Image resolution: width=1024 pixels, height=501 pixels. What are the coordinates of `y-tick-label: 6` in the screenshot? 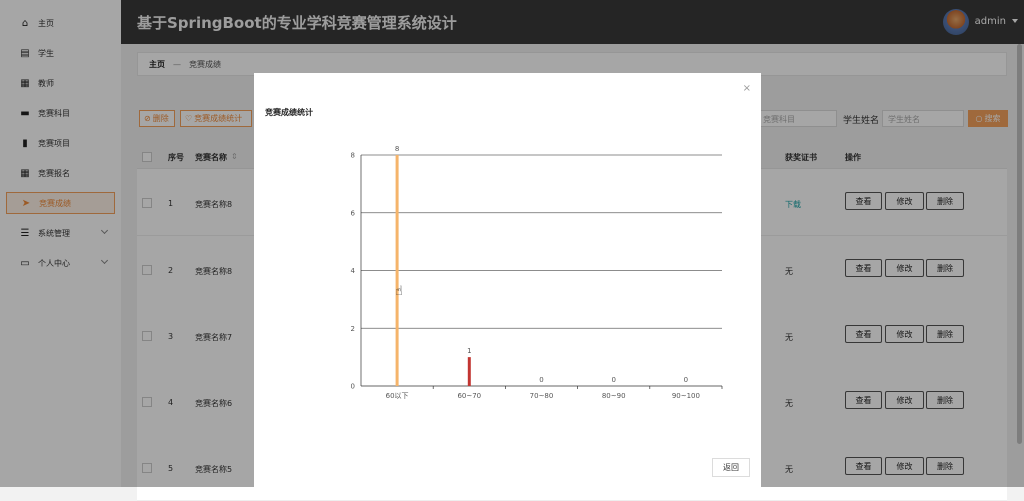 It's located at (353, 213).